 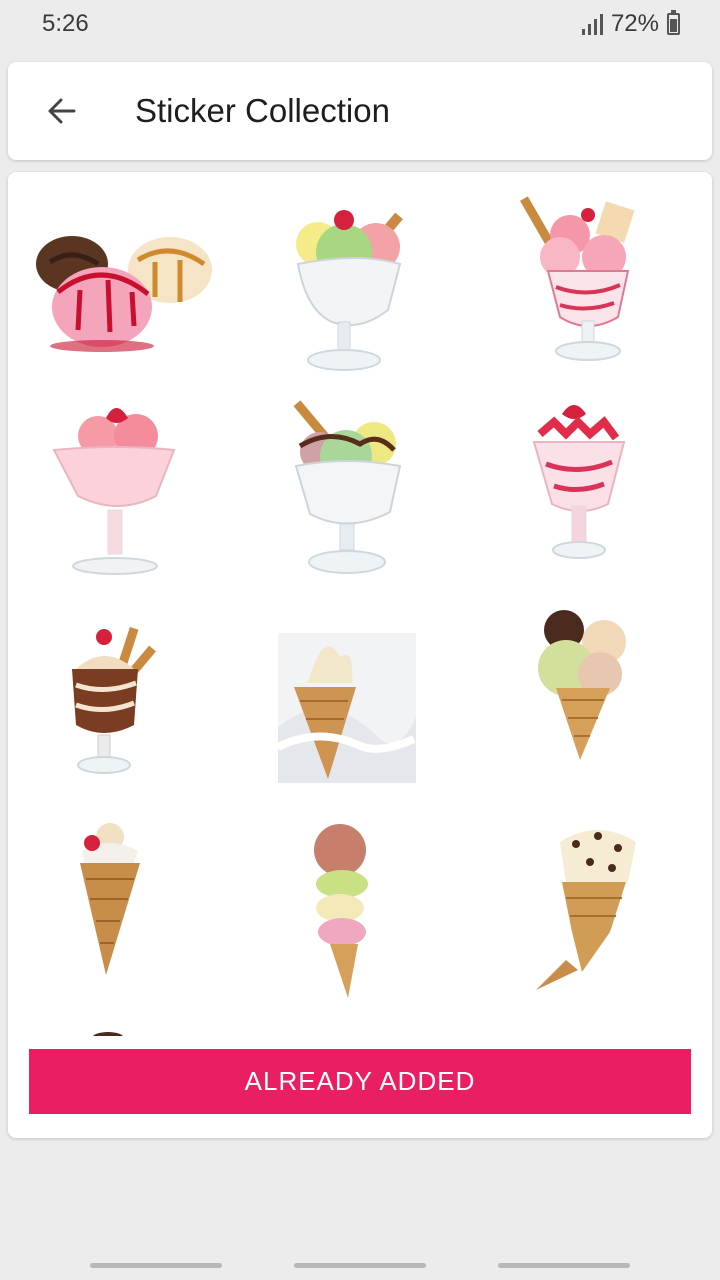 I want to click on signal-icon, so click(x=592, y=24).